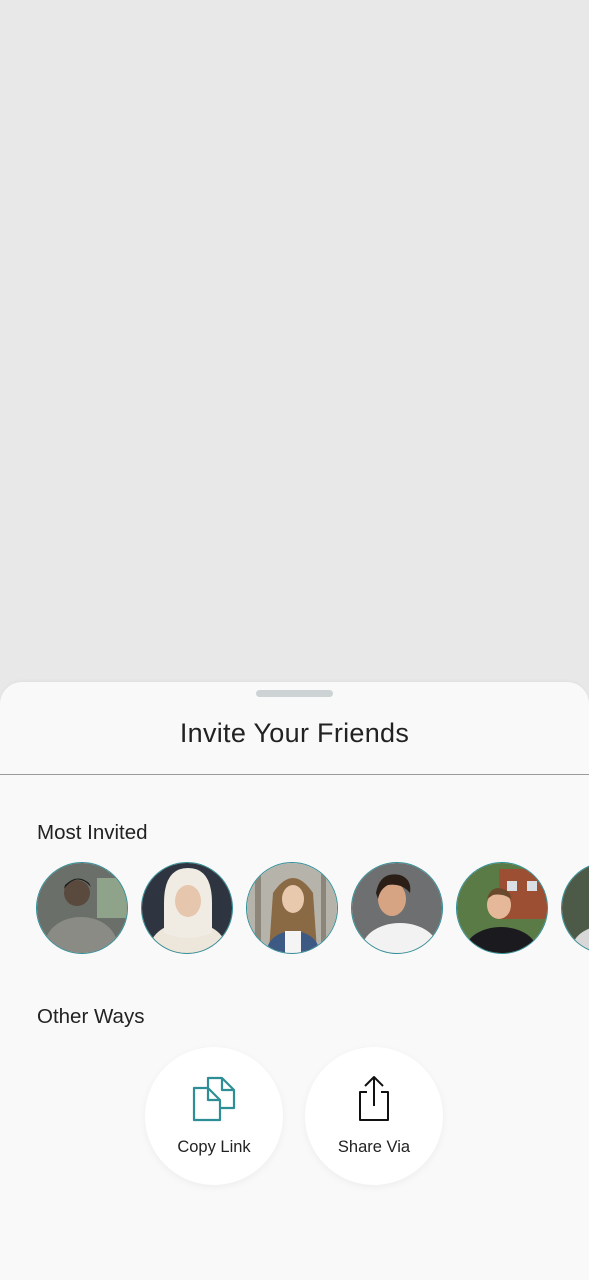  Describe the element at coordinates (294, 693) in the screenshot. I see `sheet-drag-handle` at that location.